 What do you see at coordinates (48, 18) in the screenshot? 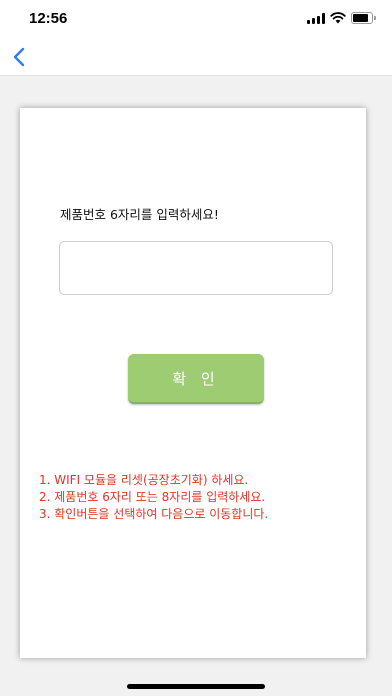
I see `status-time: 12:56` at bounding box center [48, 18].